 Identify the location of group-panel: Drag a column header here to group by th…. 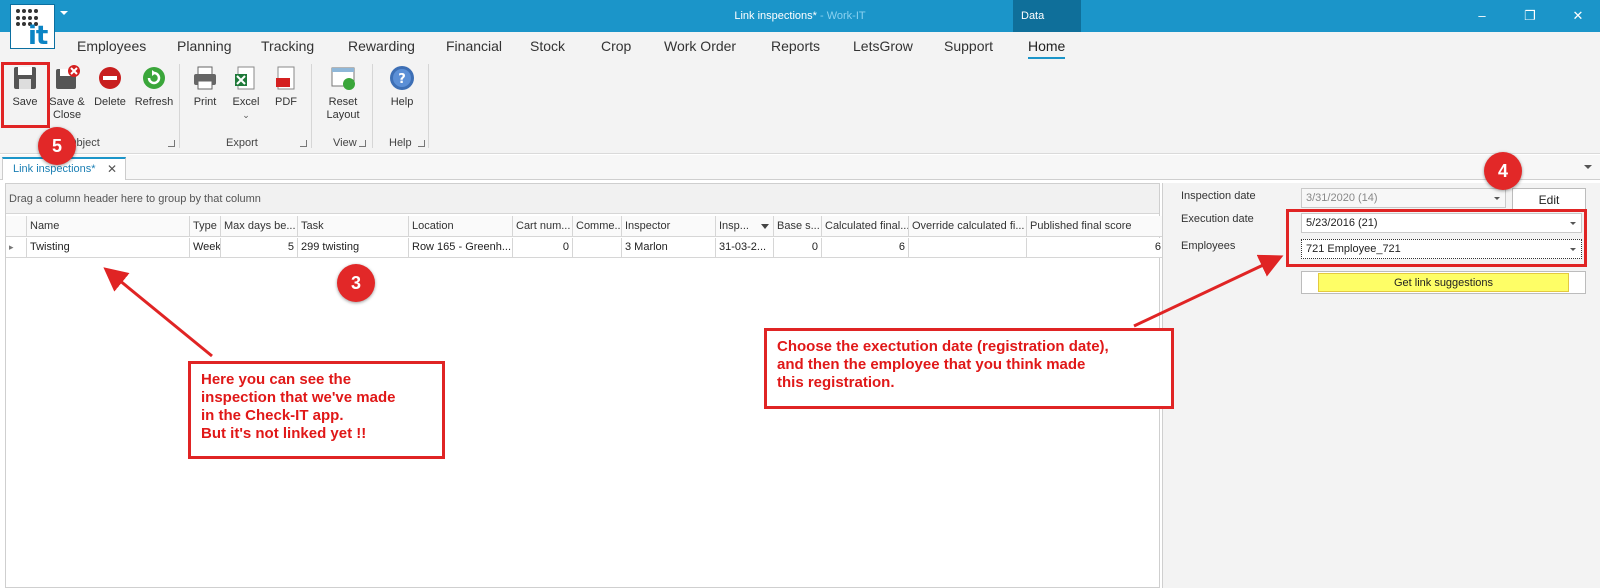
(582, 199).